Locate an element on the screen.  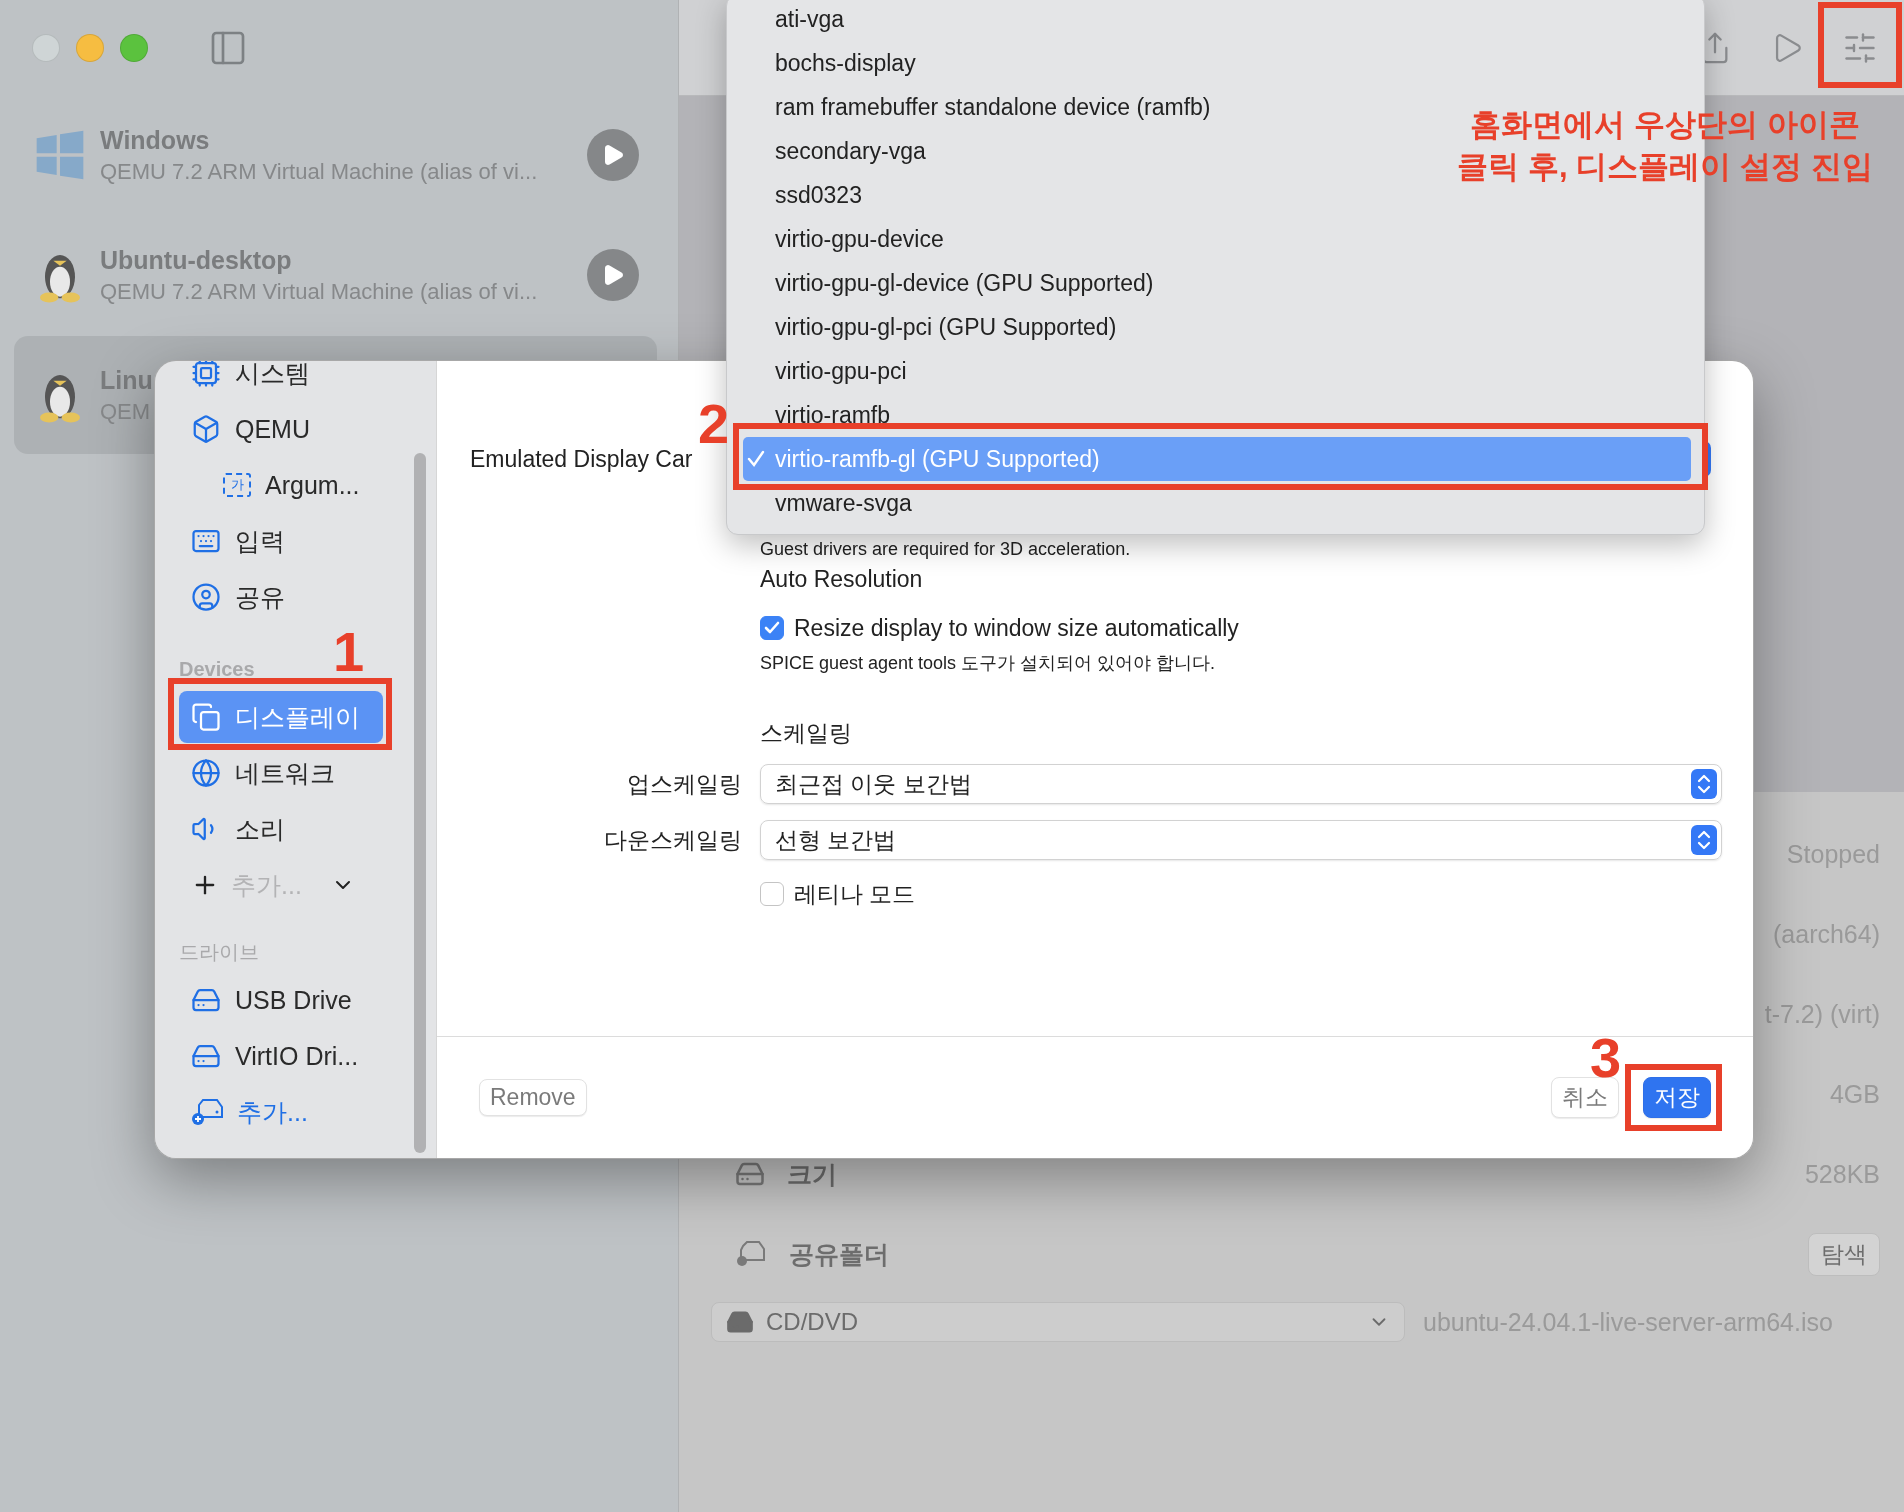
resize-checkbox: Resize display to window size automatically is located at coordinates (1241, 628).